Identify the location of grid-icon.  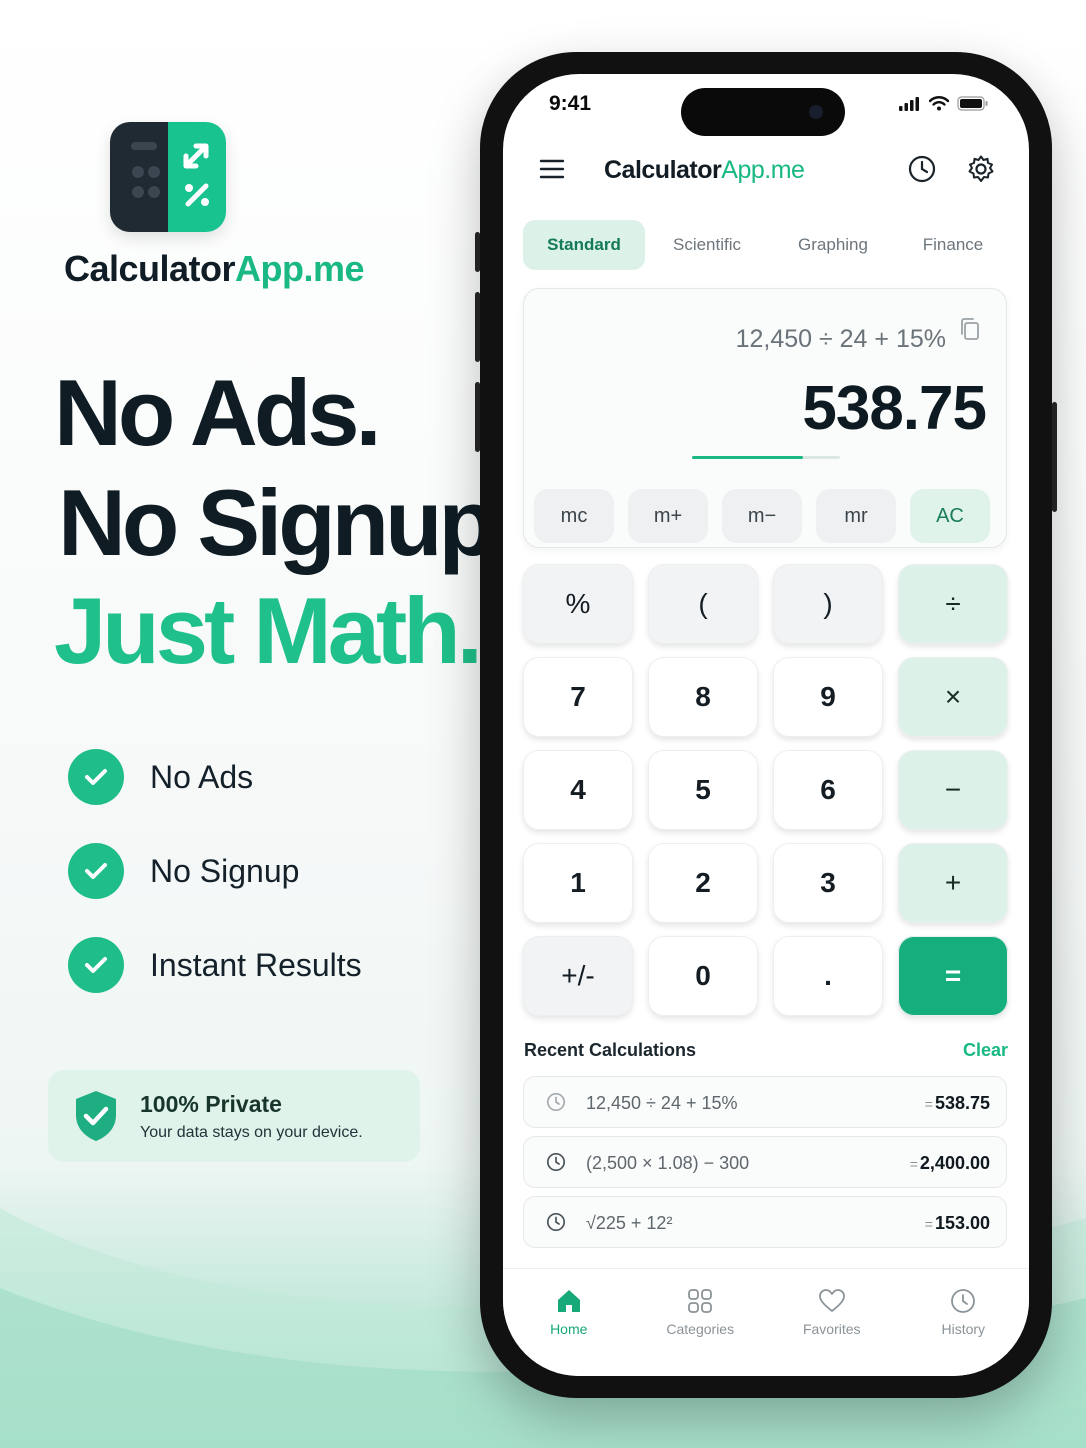
(700, 1301).